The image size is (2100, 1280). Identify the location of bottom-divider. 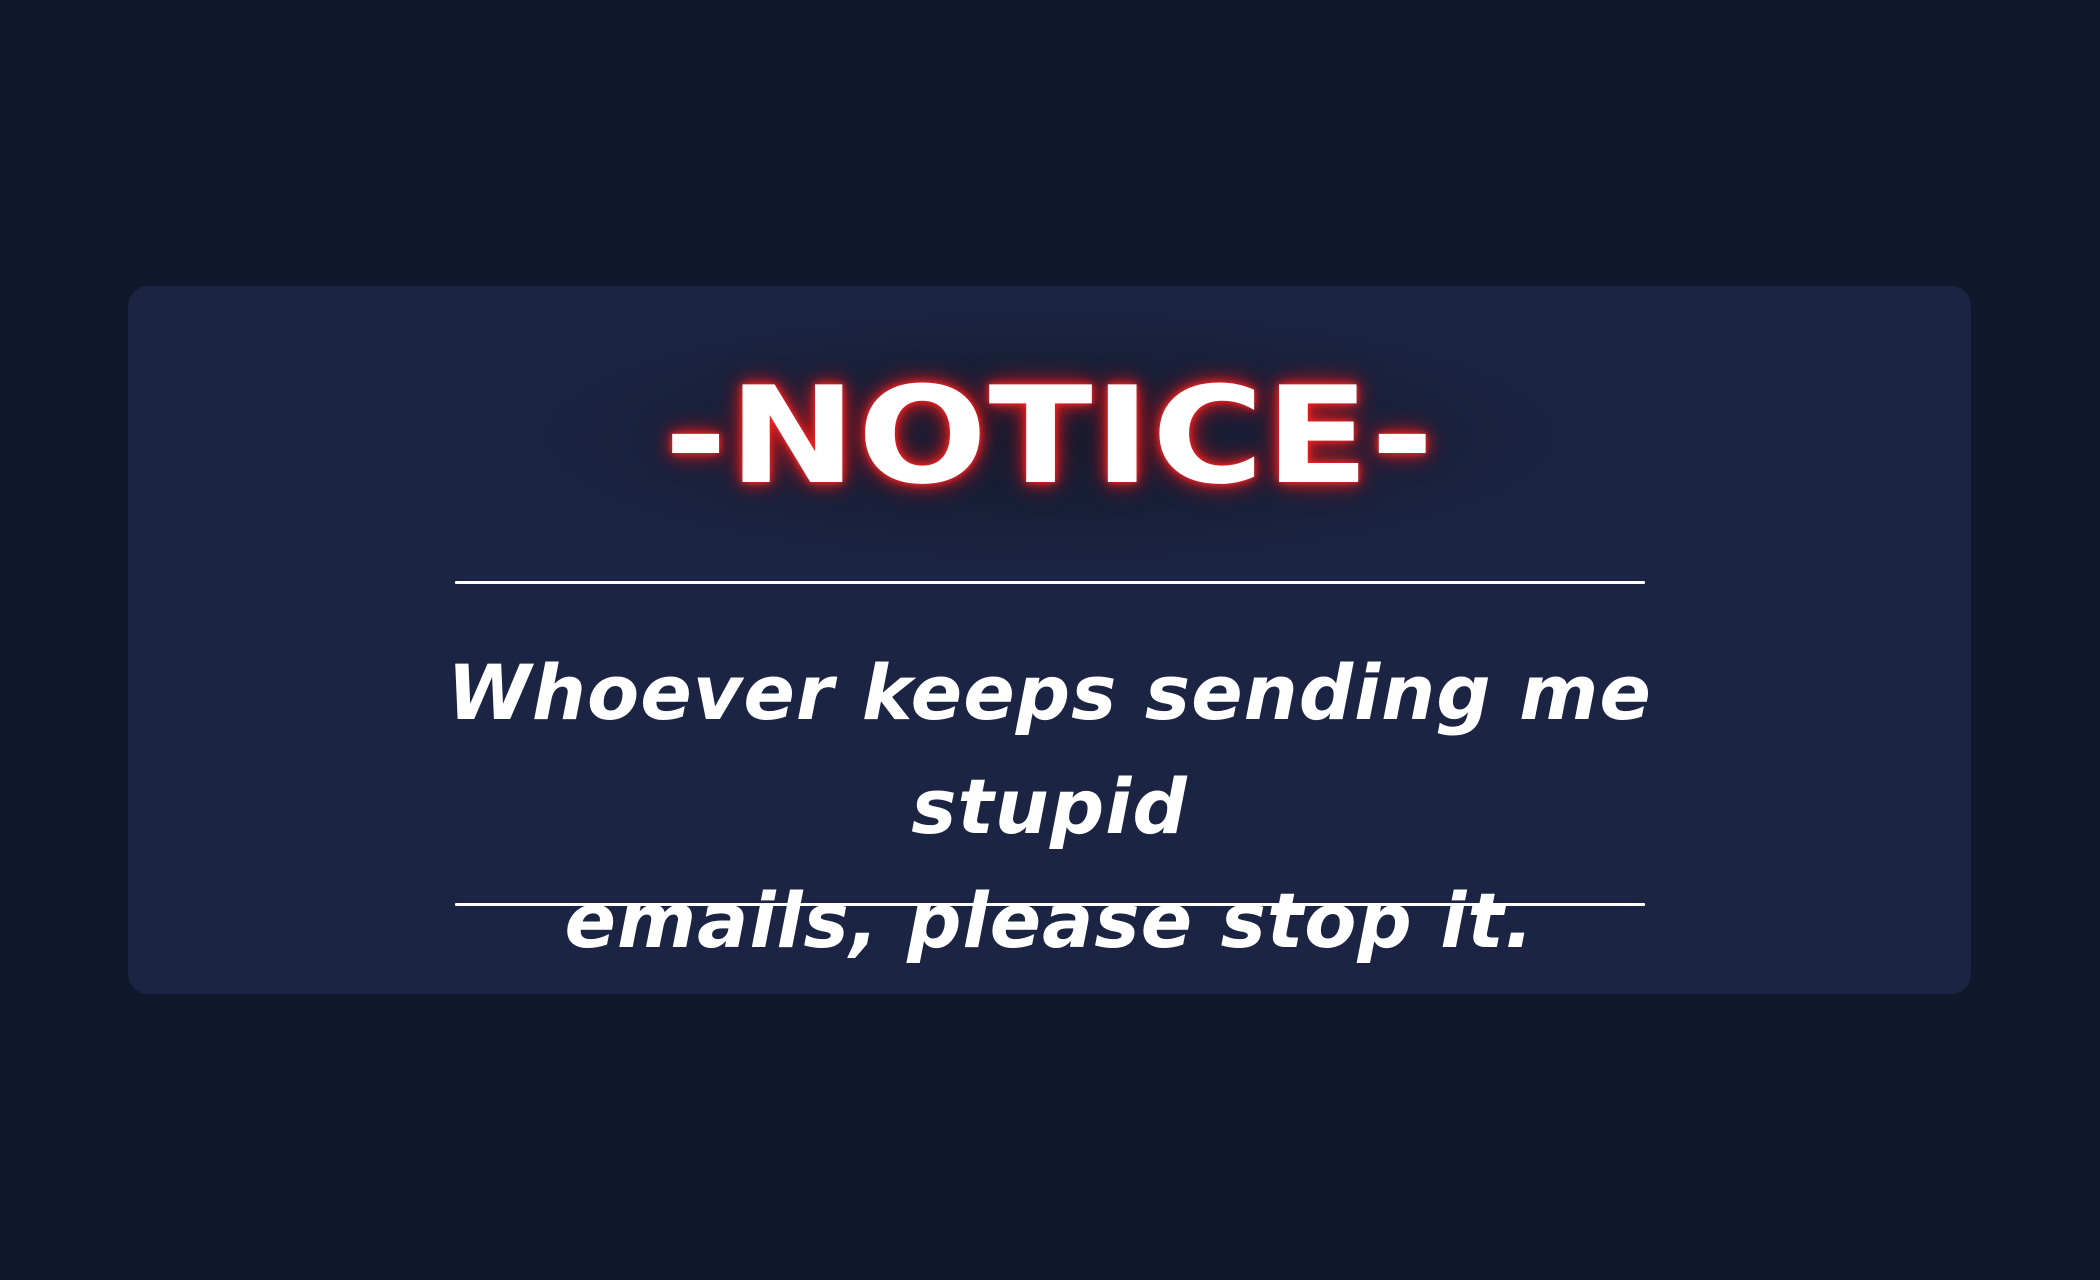
(1050, 904).